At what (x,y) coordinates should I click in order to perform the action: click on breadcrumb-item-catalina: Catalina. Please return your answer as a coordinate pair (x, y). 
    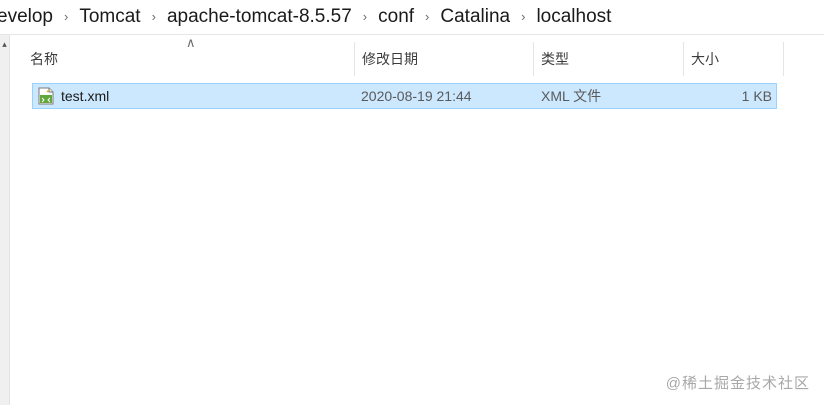
    Looking at the image, I should click on (475, 17).